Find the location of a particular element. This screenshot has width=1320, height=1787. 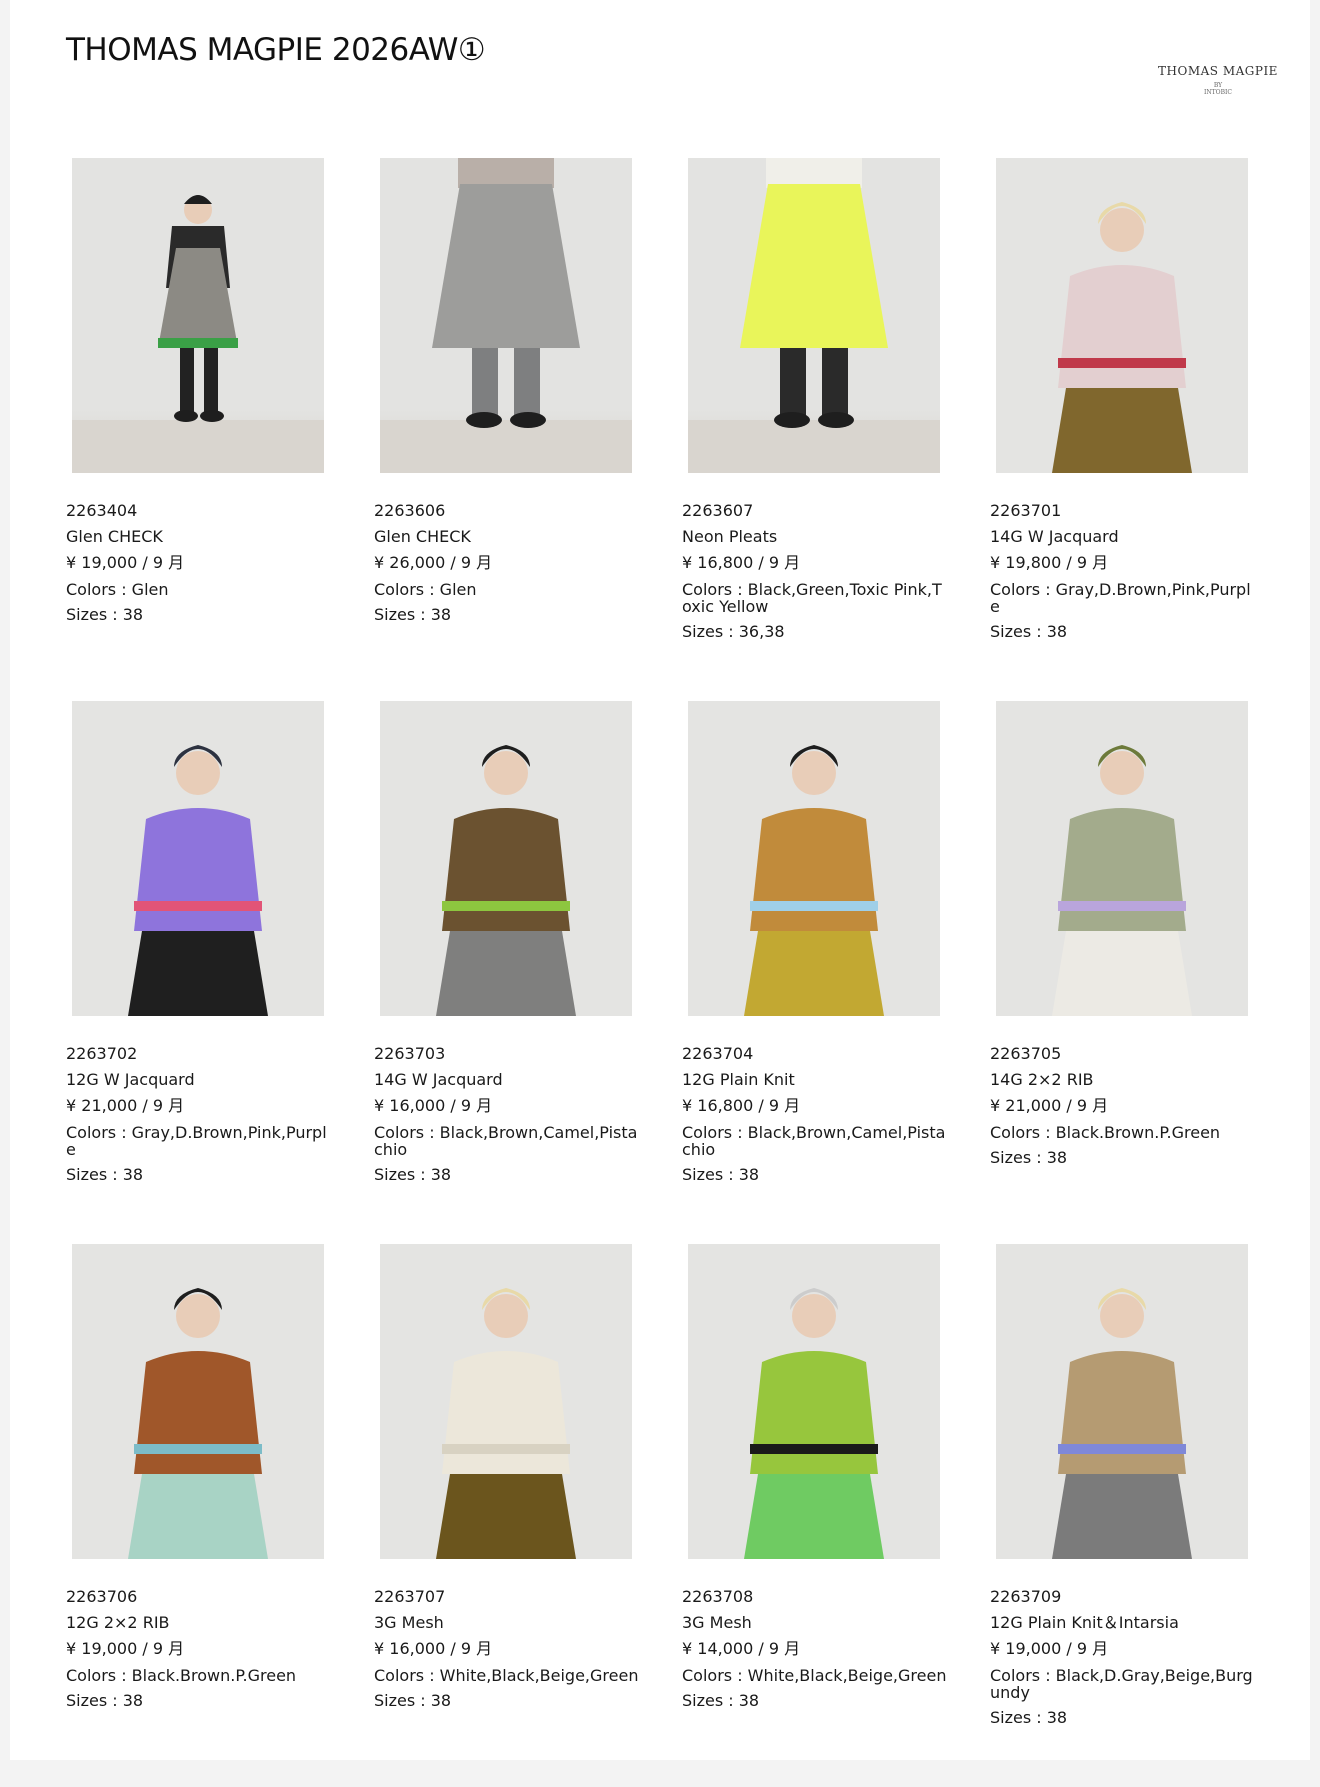

product-code: 2263708 is located at coordinates (718, 1596).